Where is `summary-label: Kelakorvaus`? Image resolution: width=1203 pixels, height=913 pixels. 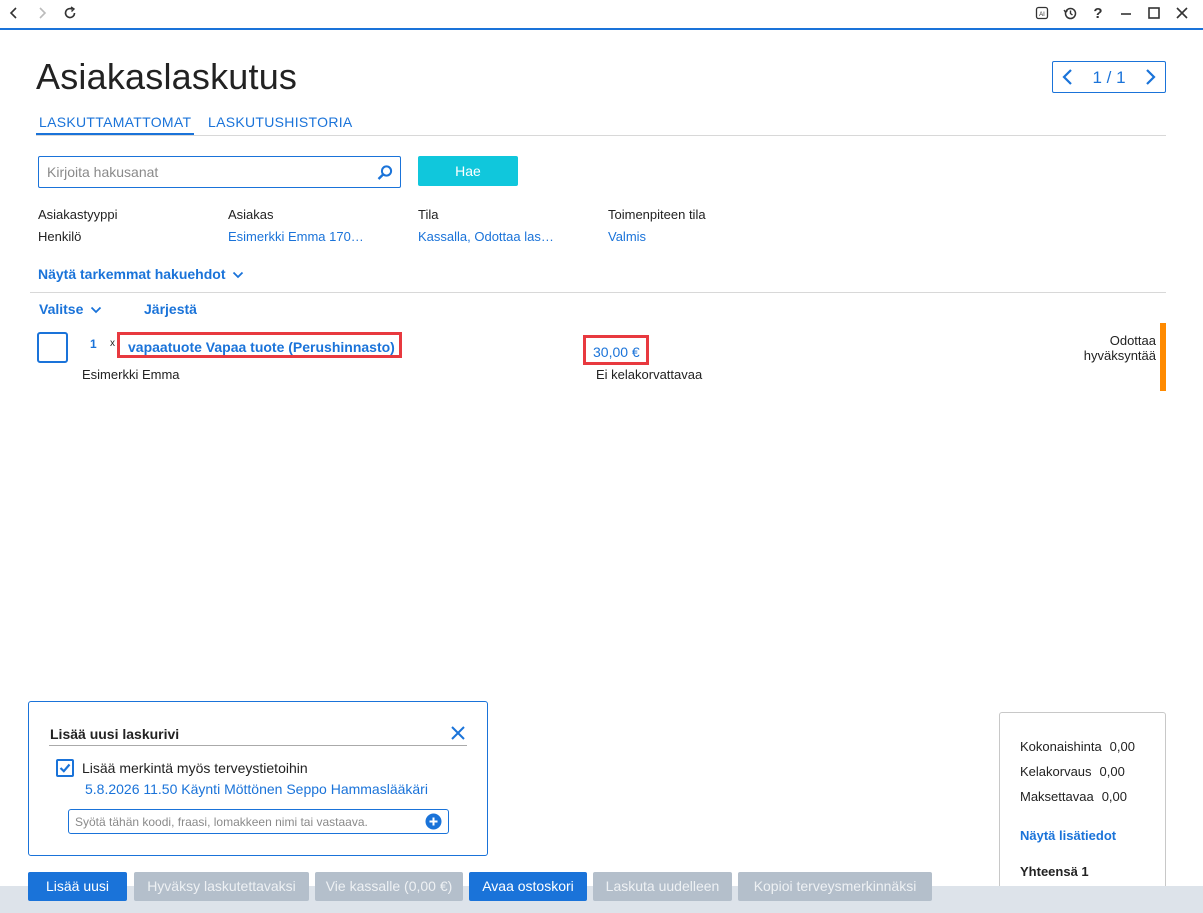
summary-label: Kelakorvaus is located at coordinates (1056, 771).